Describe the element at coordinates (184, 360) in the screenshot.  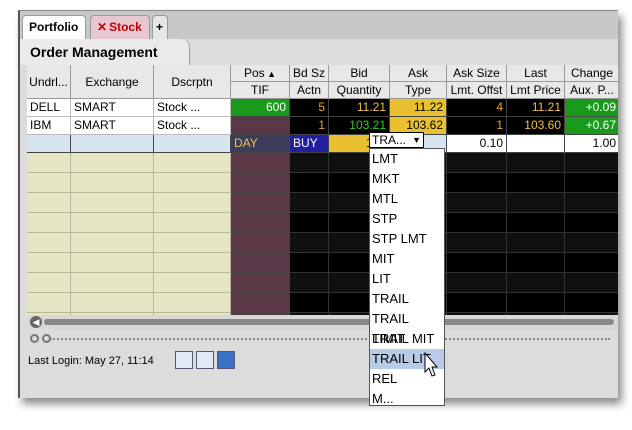
I see `layout-icon` at that location.